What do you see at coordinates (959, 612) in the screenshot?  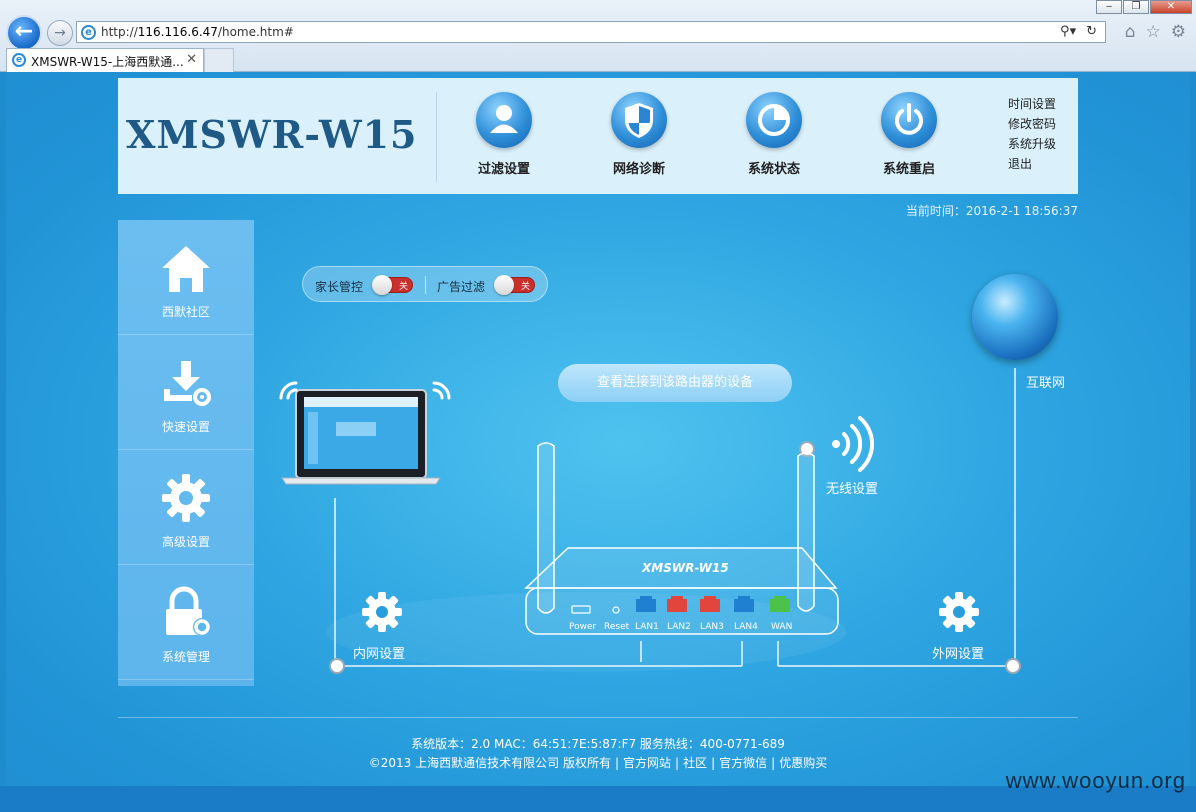 I see `wan-gear-icon` at bounding box center [959, 612].